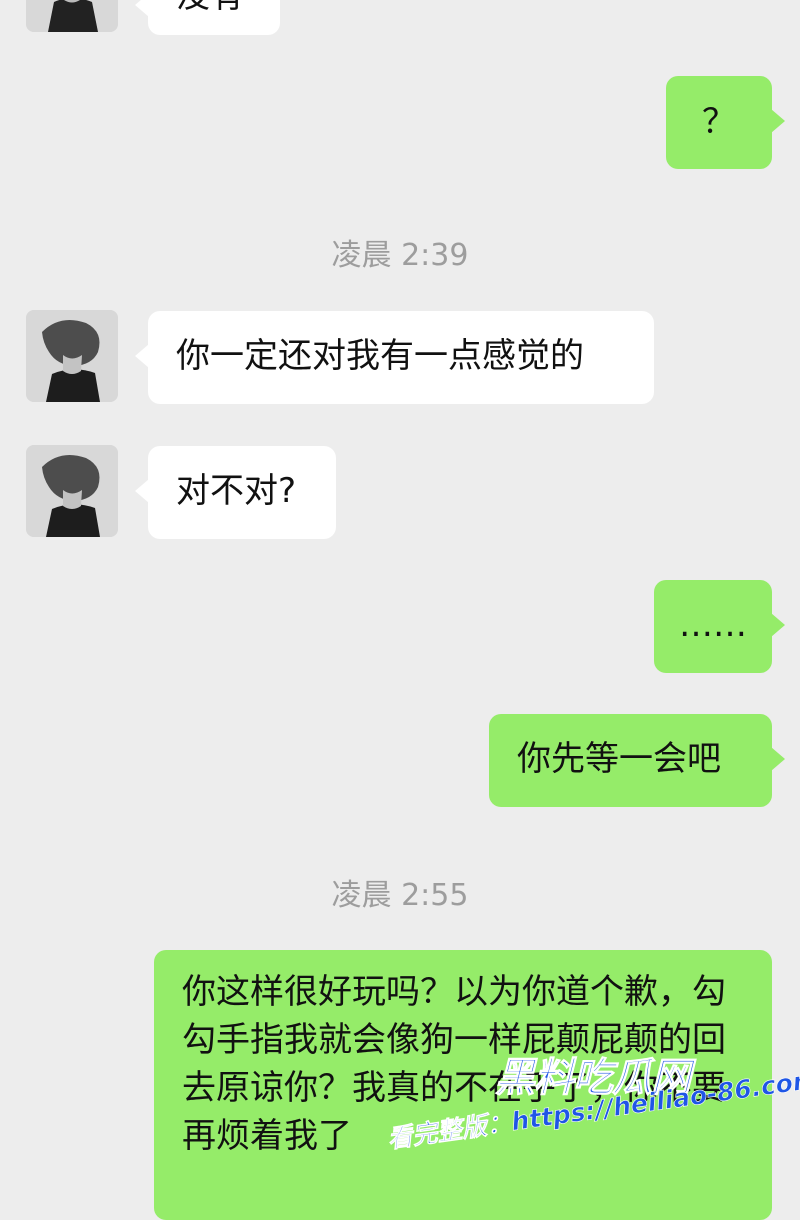 The image size is (800, 1220). I want to click on incoming-message-text: 对不对?, so click(236, 491).